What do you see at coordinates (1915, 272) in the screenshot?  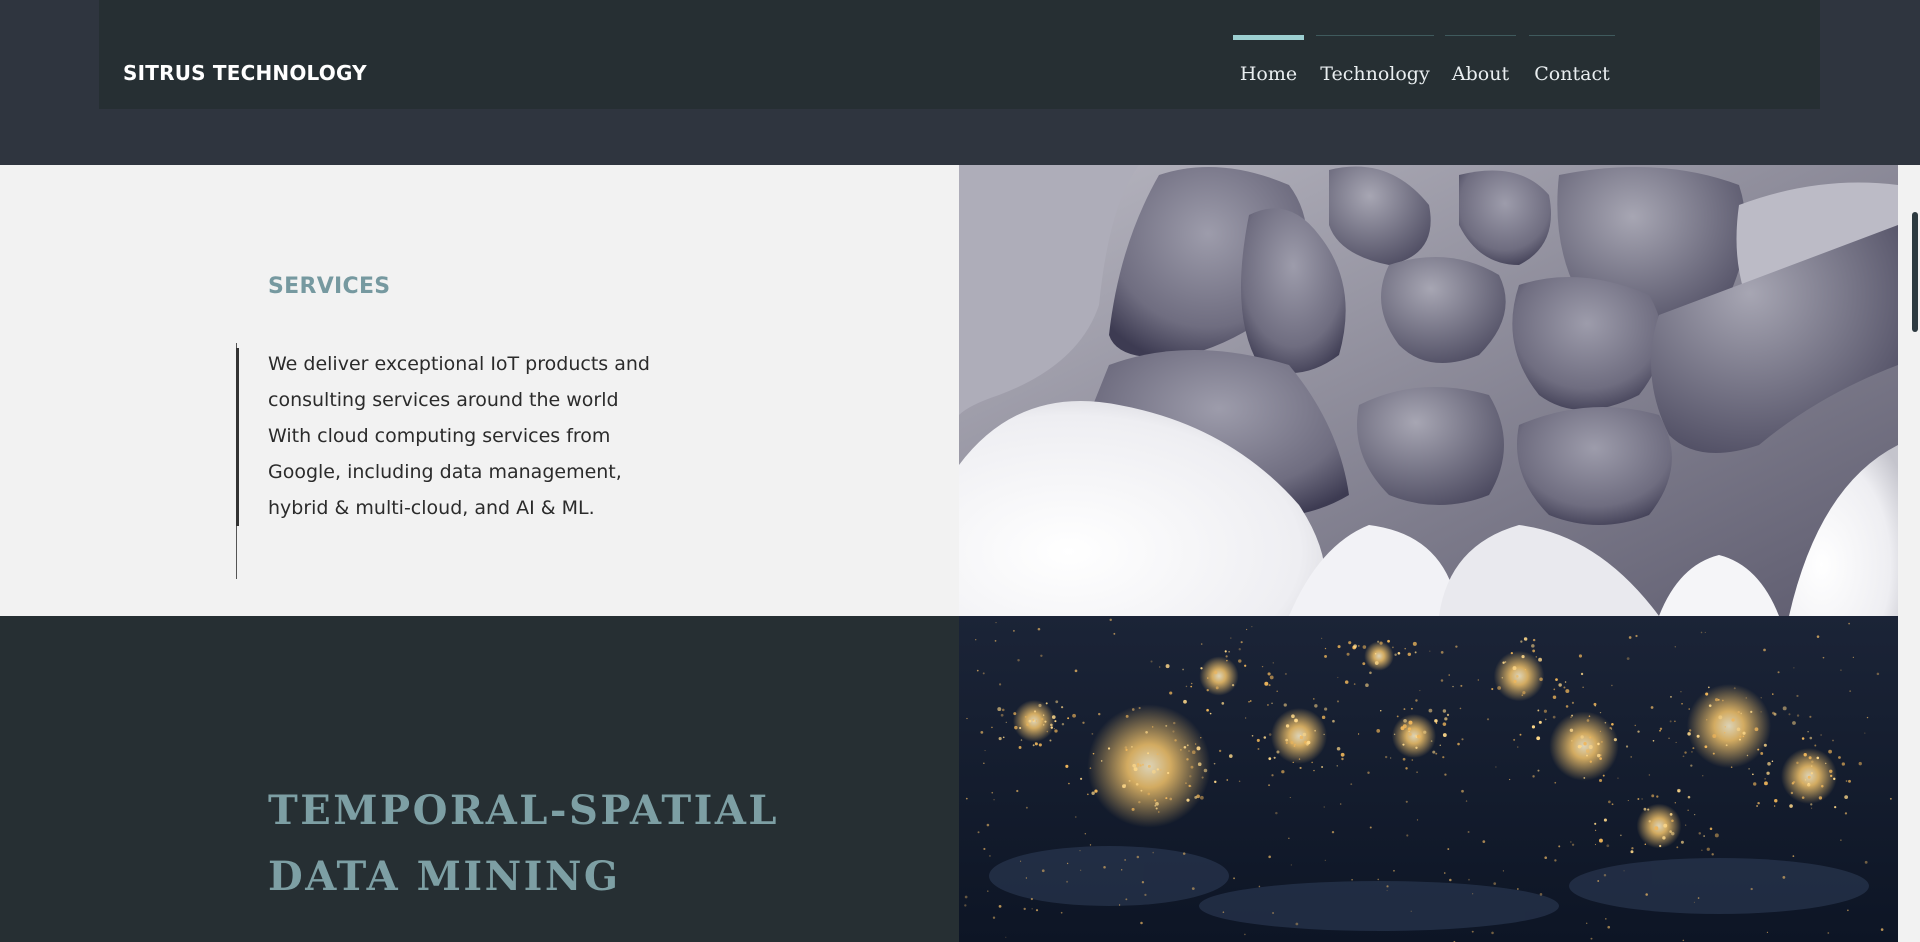 I see `scrollbar-thumb` at bounding box center [1915, 272].